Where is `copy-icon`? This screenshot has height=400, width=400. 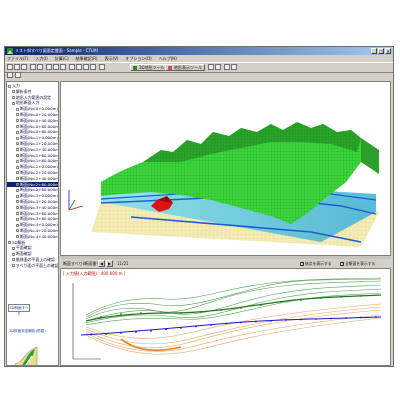
copy-icon is located at coordinates (56, 67).